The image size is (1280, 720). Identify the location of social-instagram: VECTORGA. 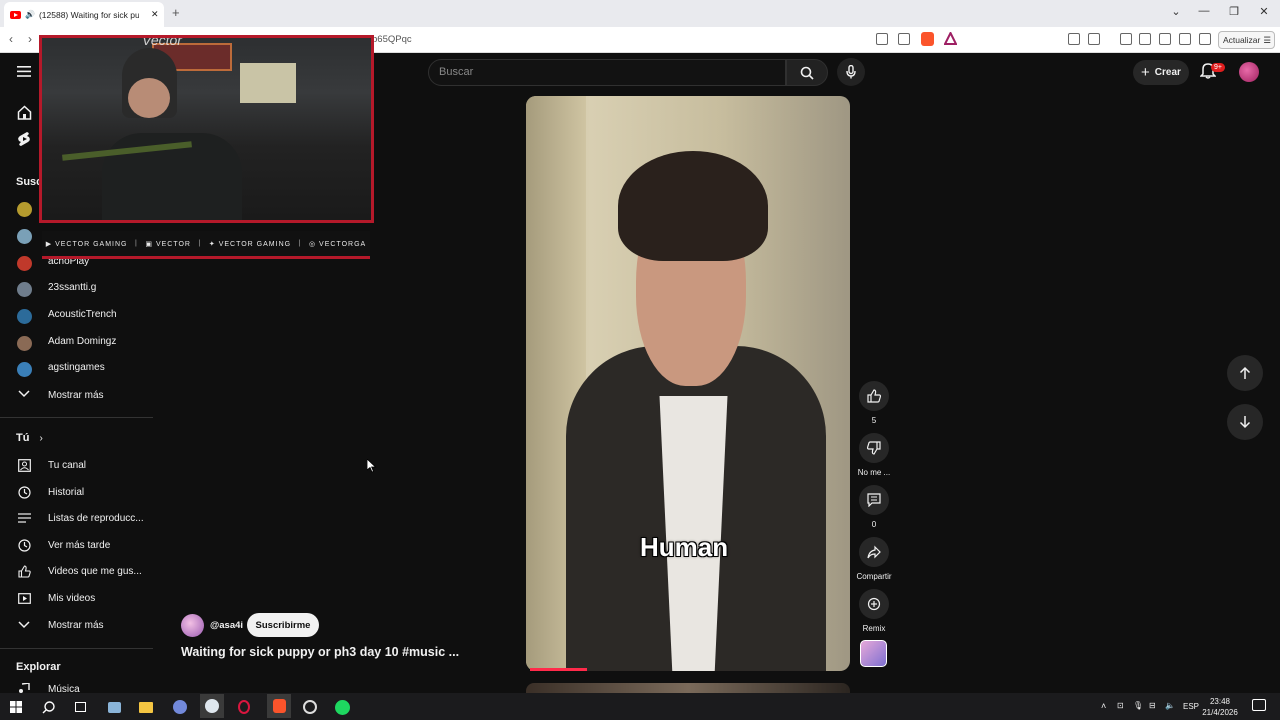
(343, 244).